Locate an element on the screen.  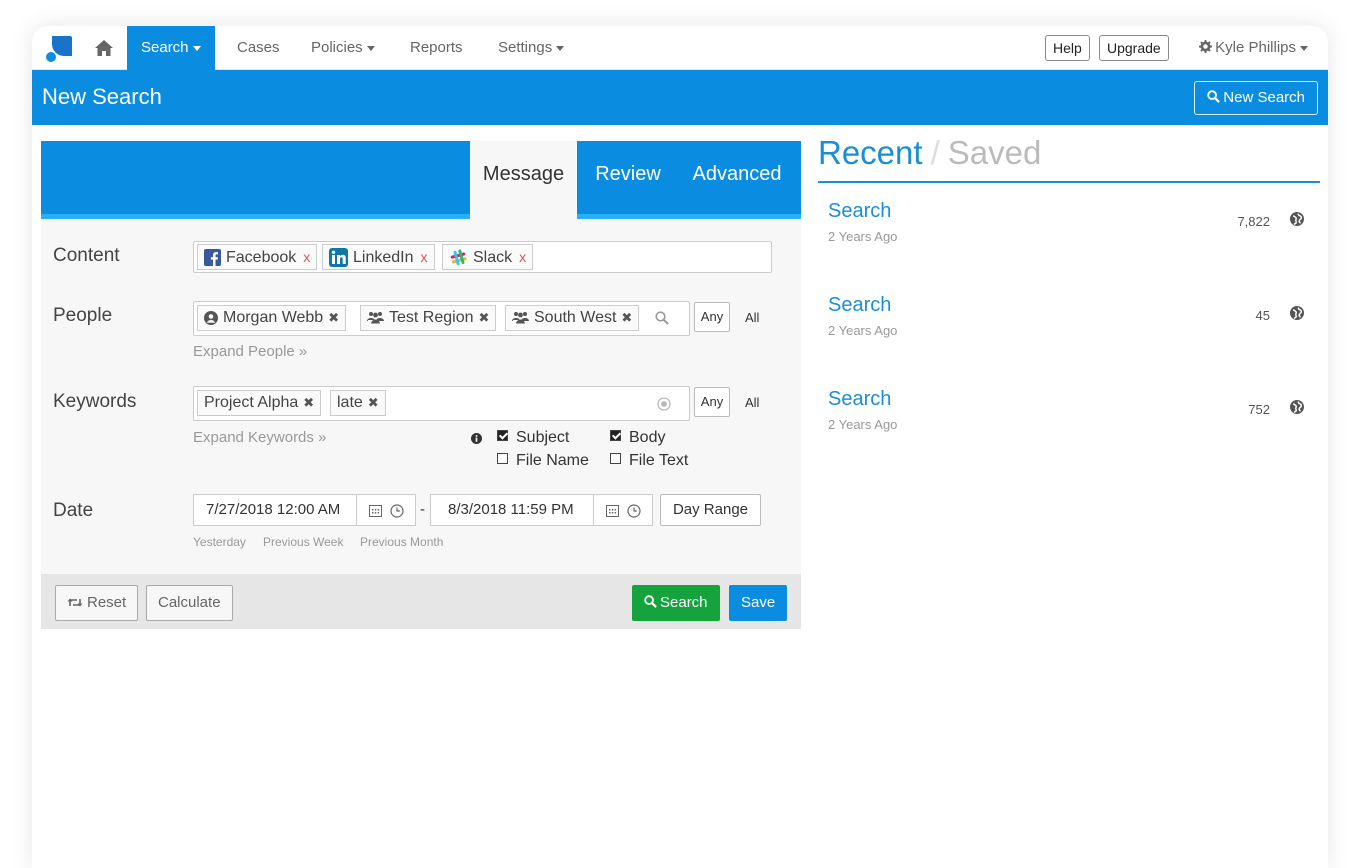
shortcut-previous-month: Previous Month is located at coordinates (401, 542).